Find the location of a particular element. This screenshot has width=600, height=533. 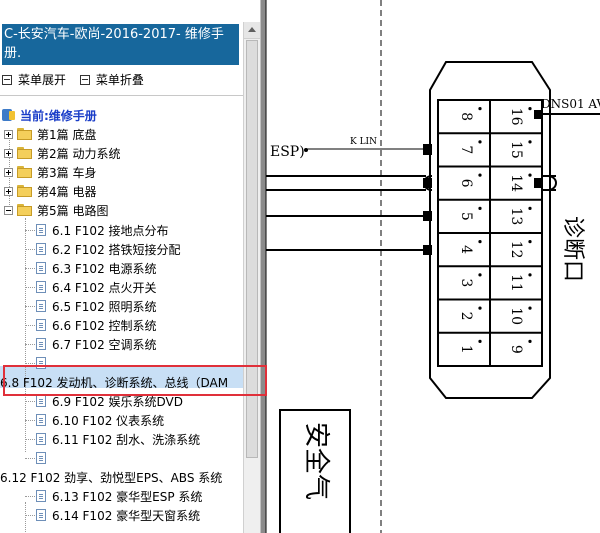

collapse-menu-button: 菜单折叠 is located at coordinates (111, 79).